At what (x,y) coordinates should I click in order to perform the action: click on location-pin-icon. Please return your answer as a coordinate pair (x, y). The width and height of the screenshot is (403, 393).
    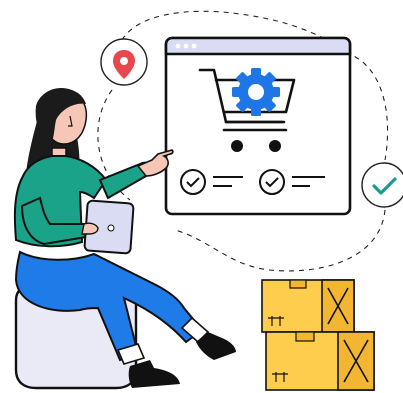
    Looking at the image, I should click on (124, 62).